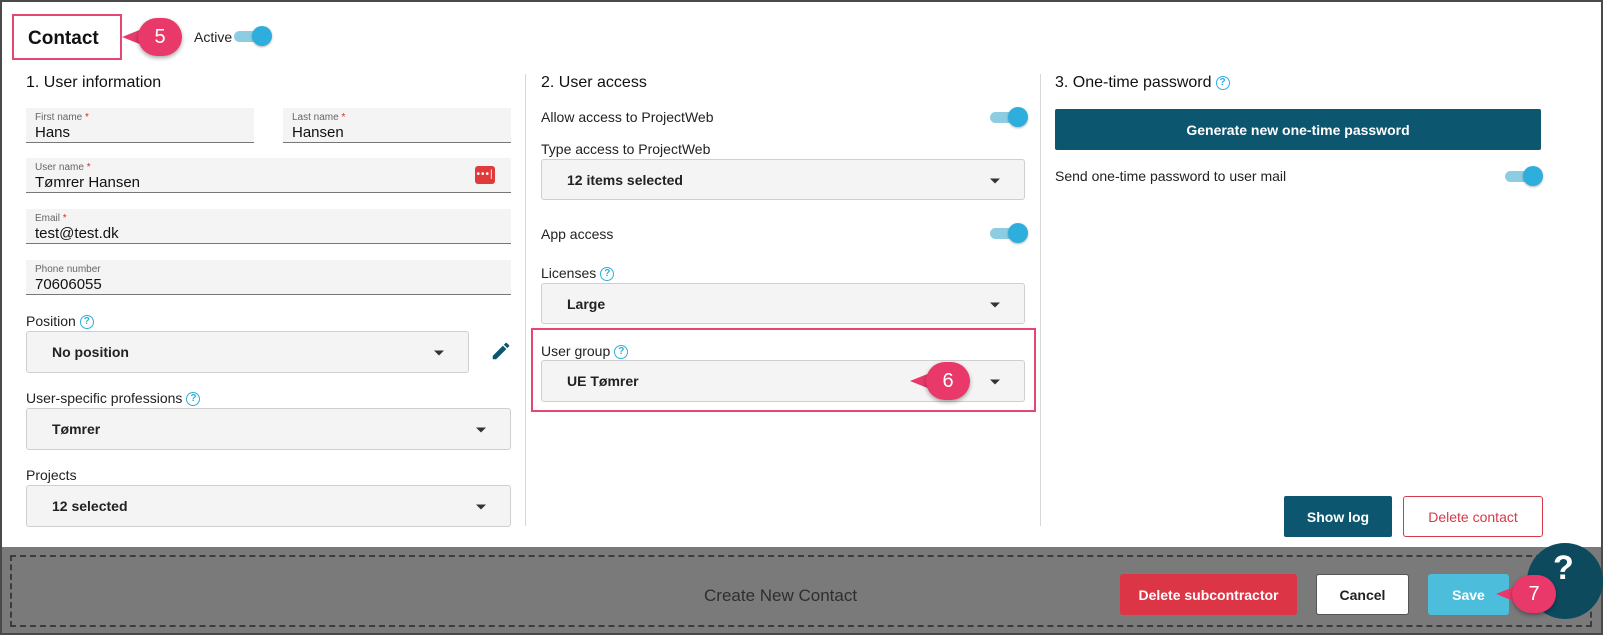 This screenshot has height=635, width=1603. Describe the element at coordinates (88, 182) in the screenshot. I see `user-name-value: Tømrer Hansen` at that location.